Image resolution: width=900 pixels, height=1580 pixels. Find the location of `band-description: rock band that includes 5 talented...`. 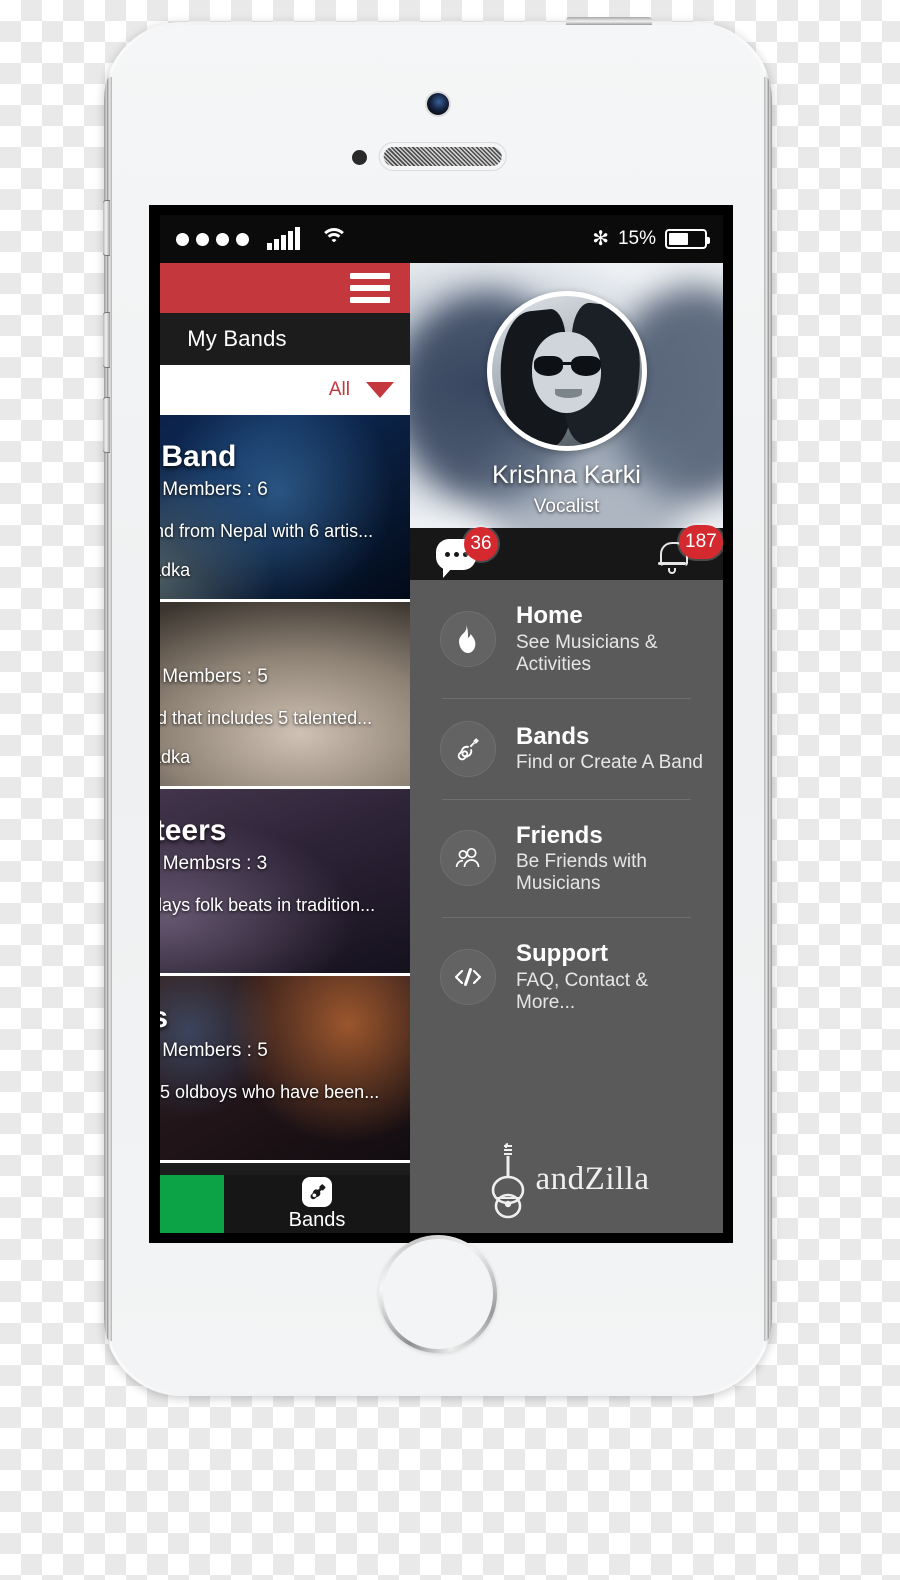

band-description: rock band that includes 5 talented... is located at coordinates (266, 717).